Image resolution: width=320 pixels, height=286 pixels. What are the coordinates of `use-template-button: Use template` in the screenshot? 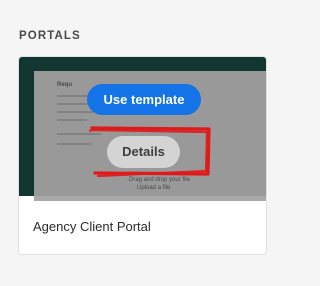 It's located at (144, 99).